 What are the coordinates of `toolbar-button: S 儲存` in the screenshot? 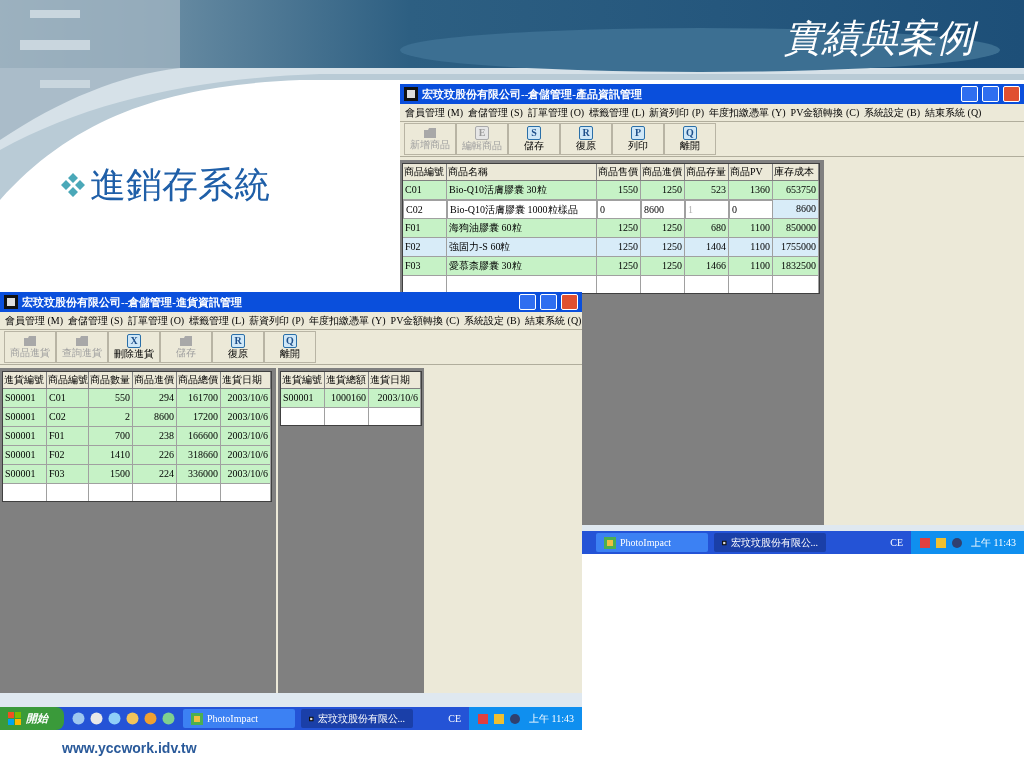 It's located at (534, 139).